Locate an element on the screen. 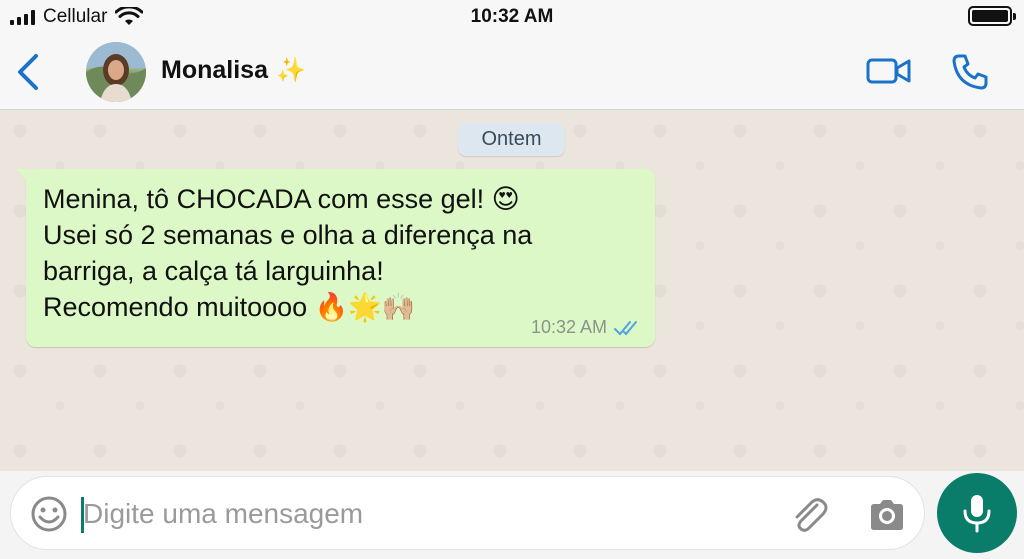 The height and width of the screenshot is (559, 1024). message-line: Usei só 2 semanas e olha a diferença na is located at coordinates (288, 235).